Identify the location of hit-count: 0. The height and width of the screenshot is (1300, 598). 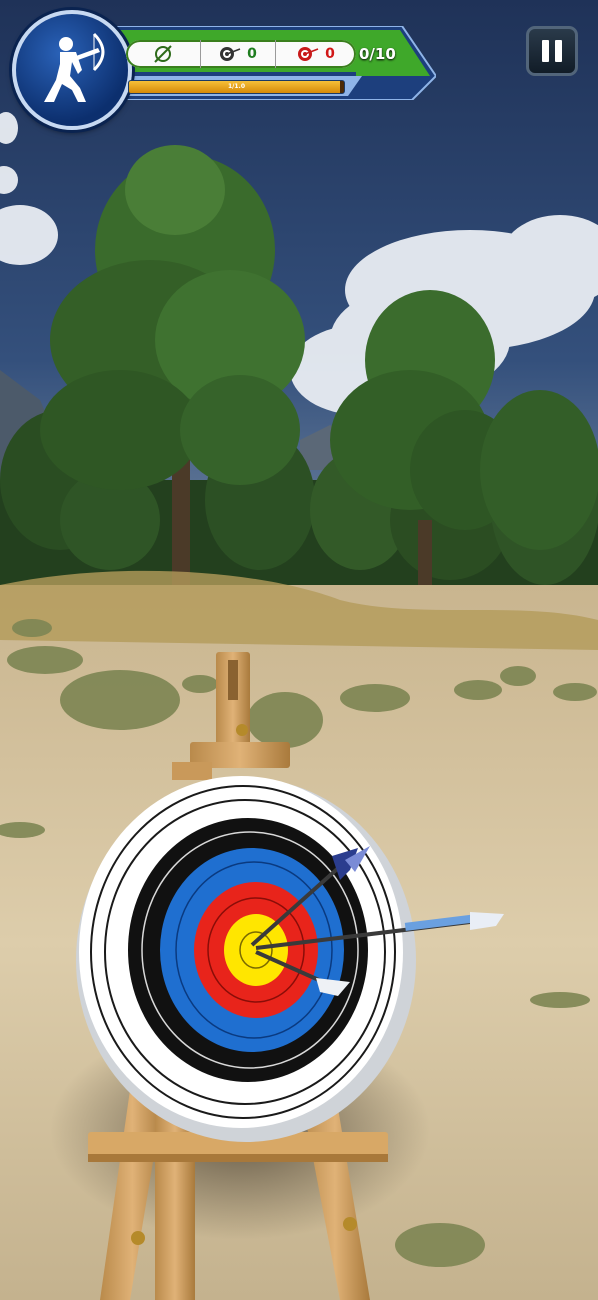
(252, 54).